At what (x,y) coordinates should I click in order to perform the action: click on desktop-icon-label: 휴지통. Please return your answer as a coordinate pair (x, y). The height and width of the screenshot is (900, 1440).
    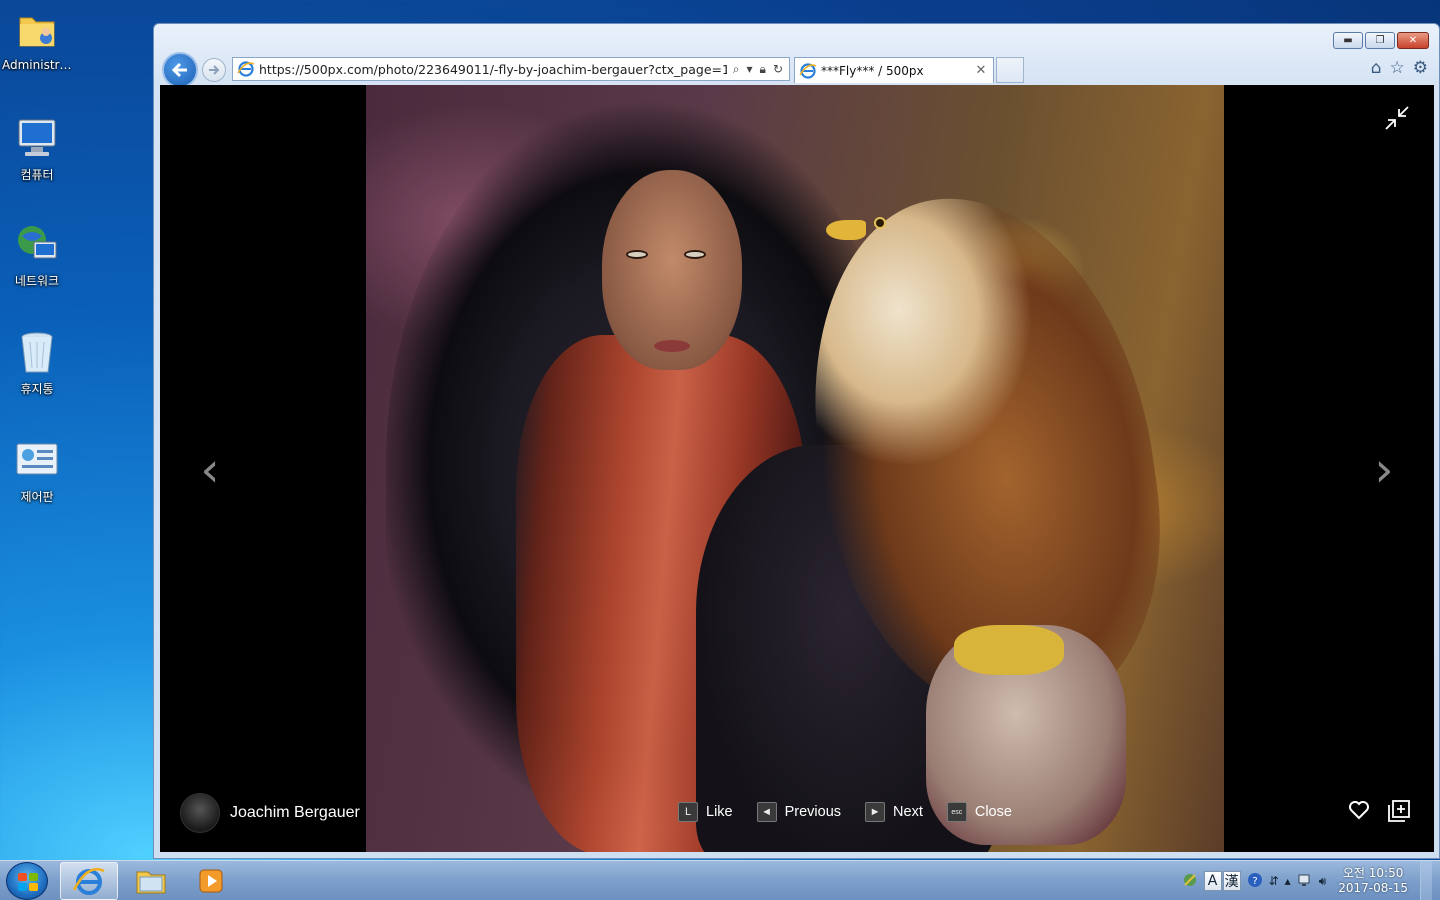
    Looking at the image, I should click on (37, 389).